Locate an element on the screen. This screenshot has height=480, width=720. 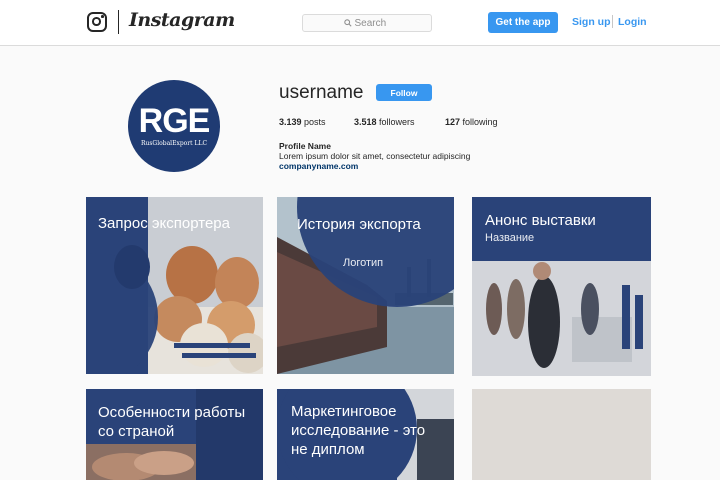
followers-count: 3.518 is located at coordinates (365, 122).